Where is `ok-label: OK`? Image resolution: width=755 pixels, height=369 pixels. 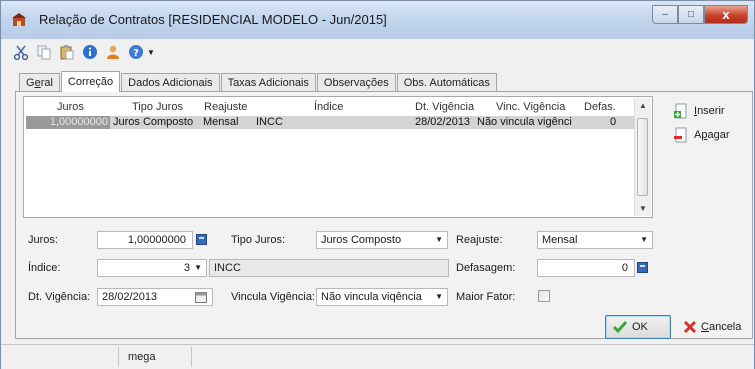 ok-label: OK is located at coordinates (640, 327).